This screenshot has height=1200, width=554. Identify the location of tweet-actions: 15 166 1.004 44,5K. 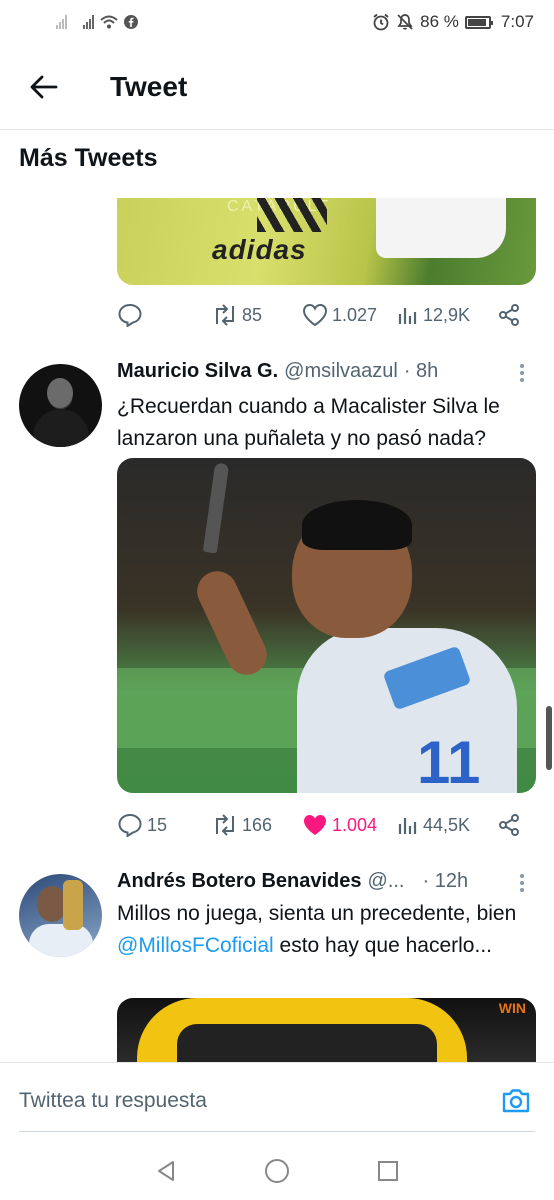
(327, 825).